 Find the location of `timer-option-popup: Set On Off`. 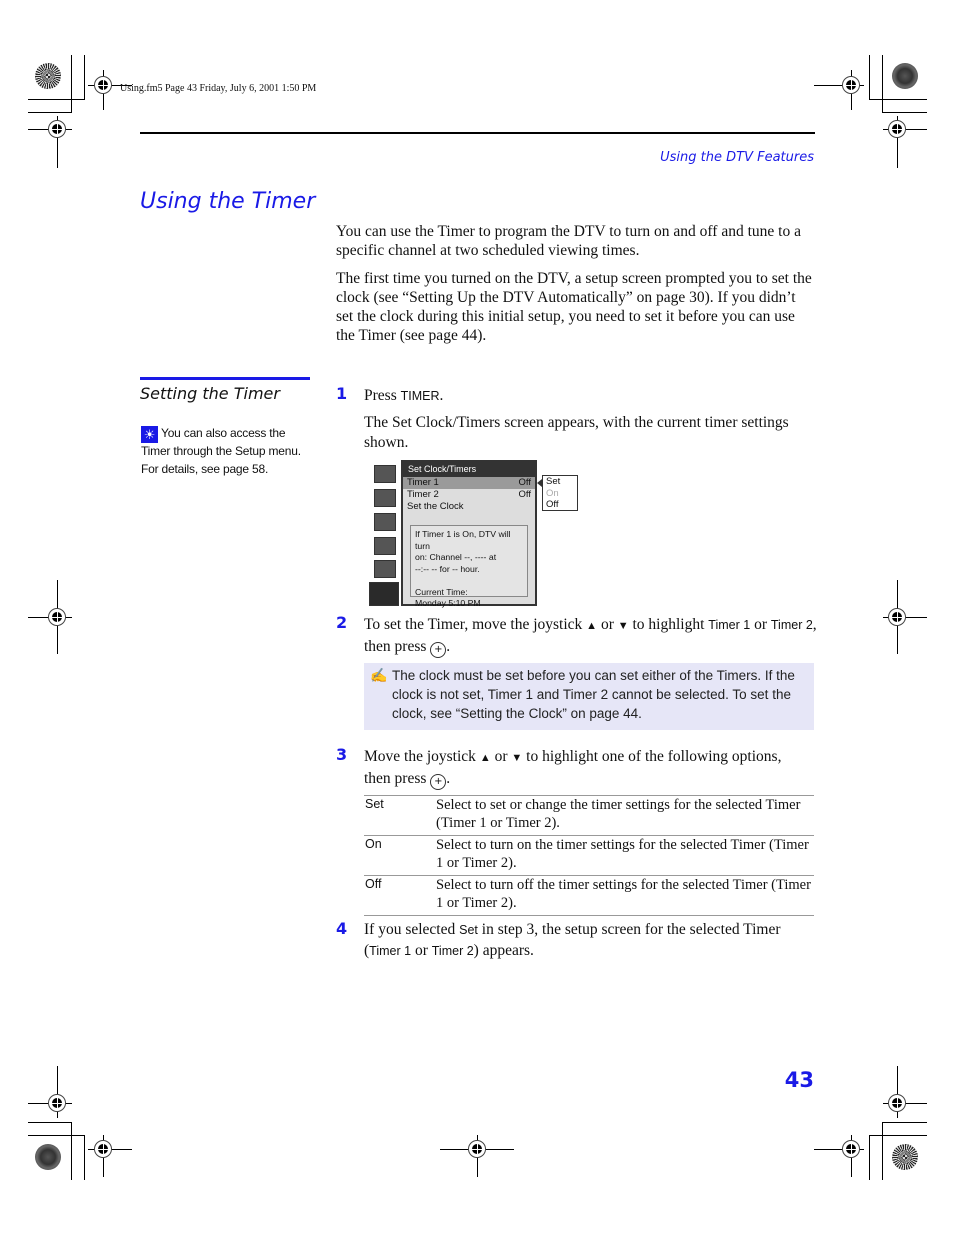

timer-option-popup: Set On Off is located at coordinates (560, 493).